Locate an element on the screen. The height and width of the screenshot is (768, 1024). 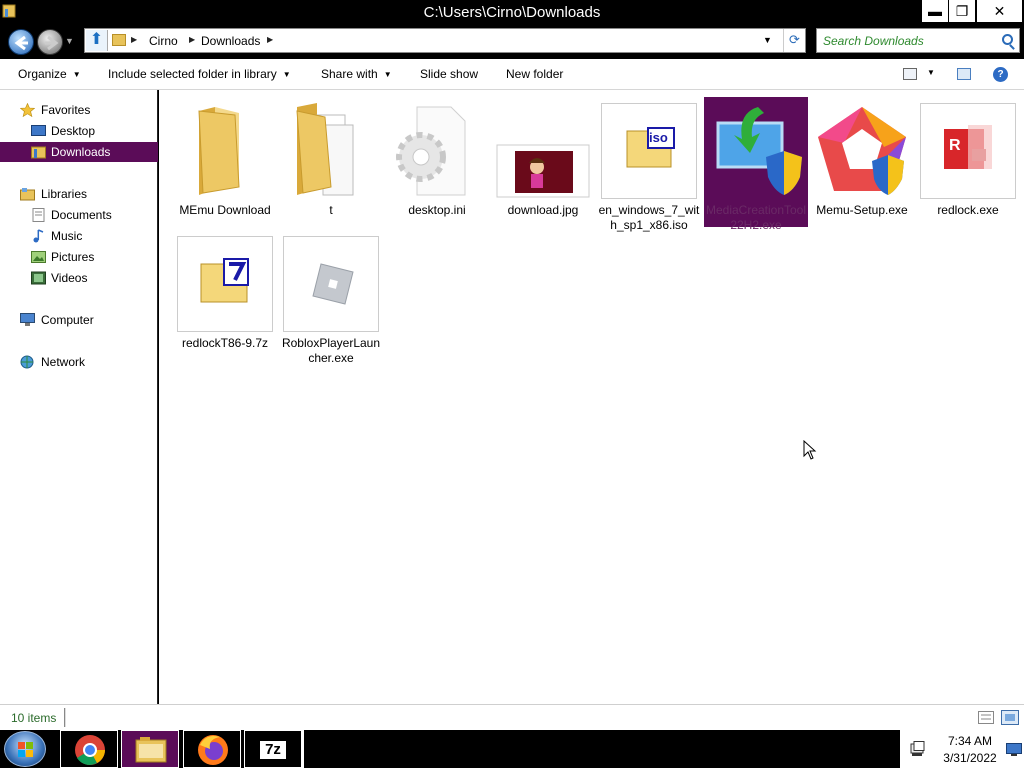
start-button is located at coordinates (25, 749).